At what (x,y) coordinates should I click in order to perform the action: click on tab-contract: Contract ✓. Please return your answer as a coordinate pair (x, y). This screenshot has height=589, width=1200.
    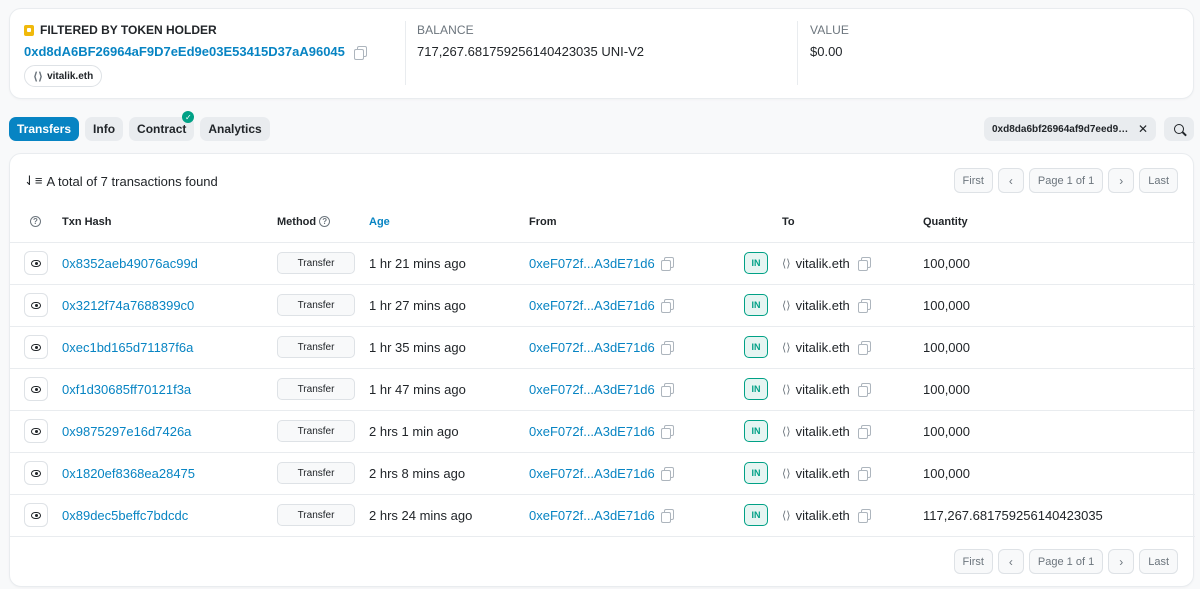
    Looking at the image, I should click on (162, 126).